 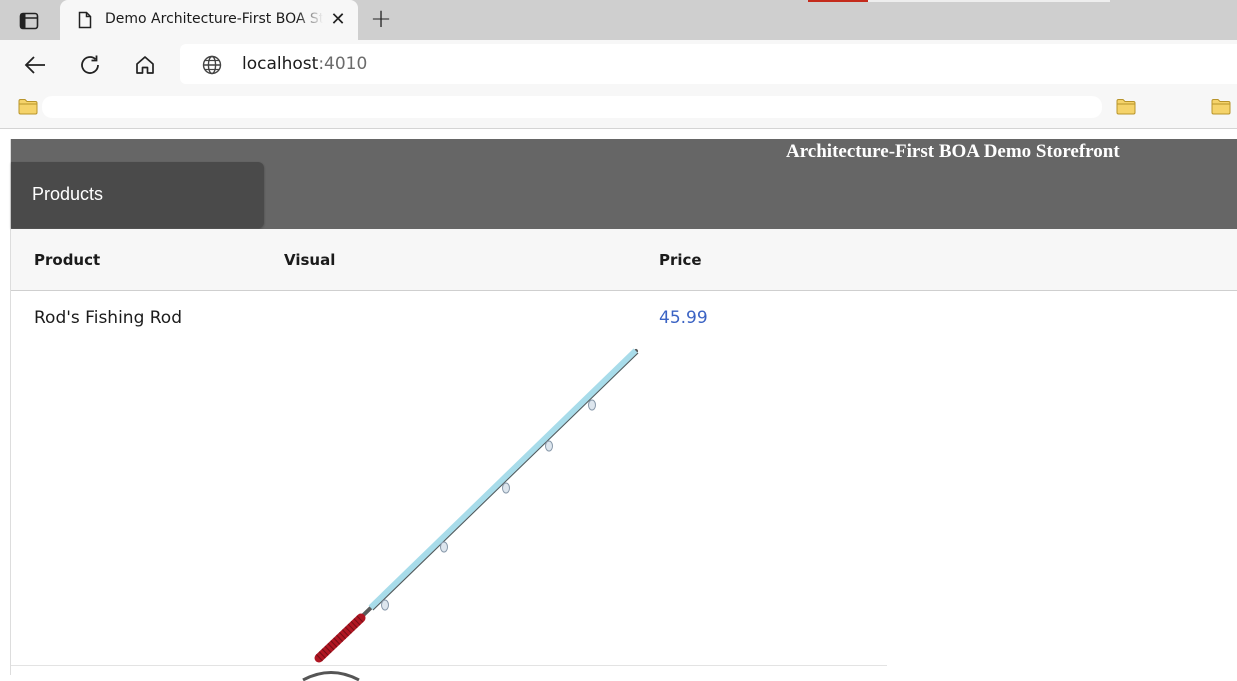 I want to click on active-browser-tab: Demo Architecture-First BOA Storefront ✕, so click(x=209, y=20).